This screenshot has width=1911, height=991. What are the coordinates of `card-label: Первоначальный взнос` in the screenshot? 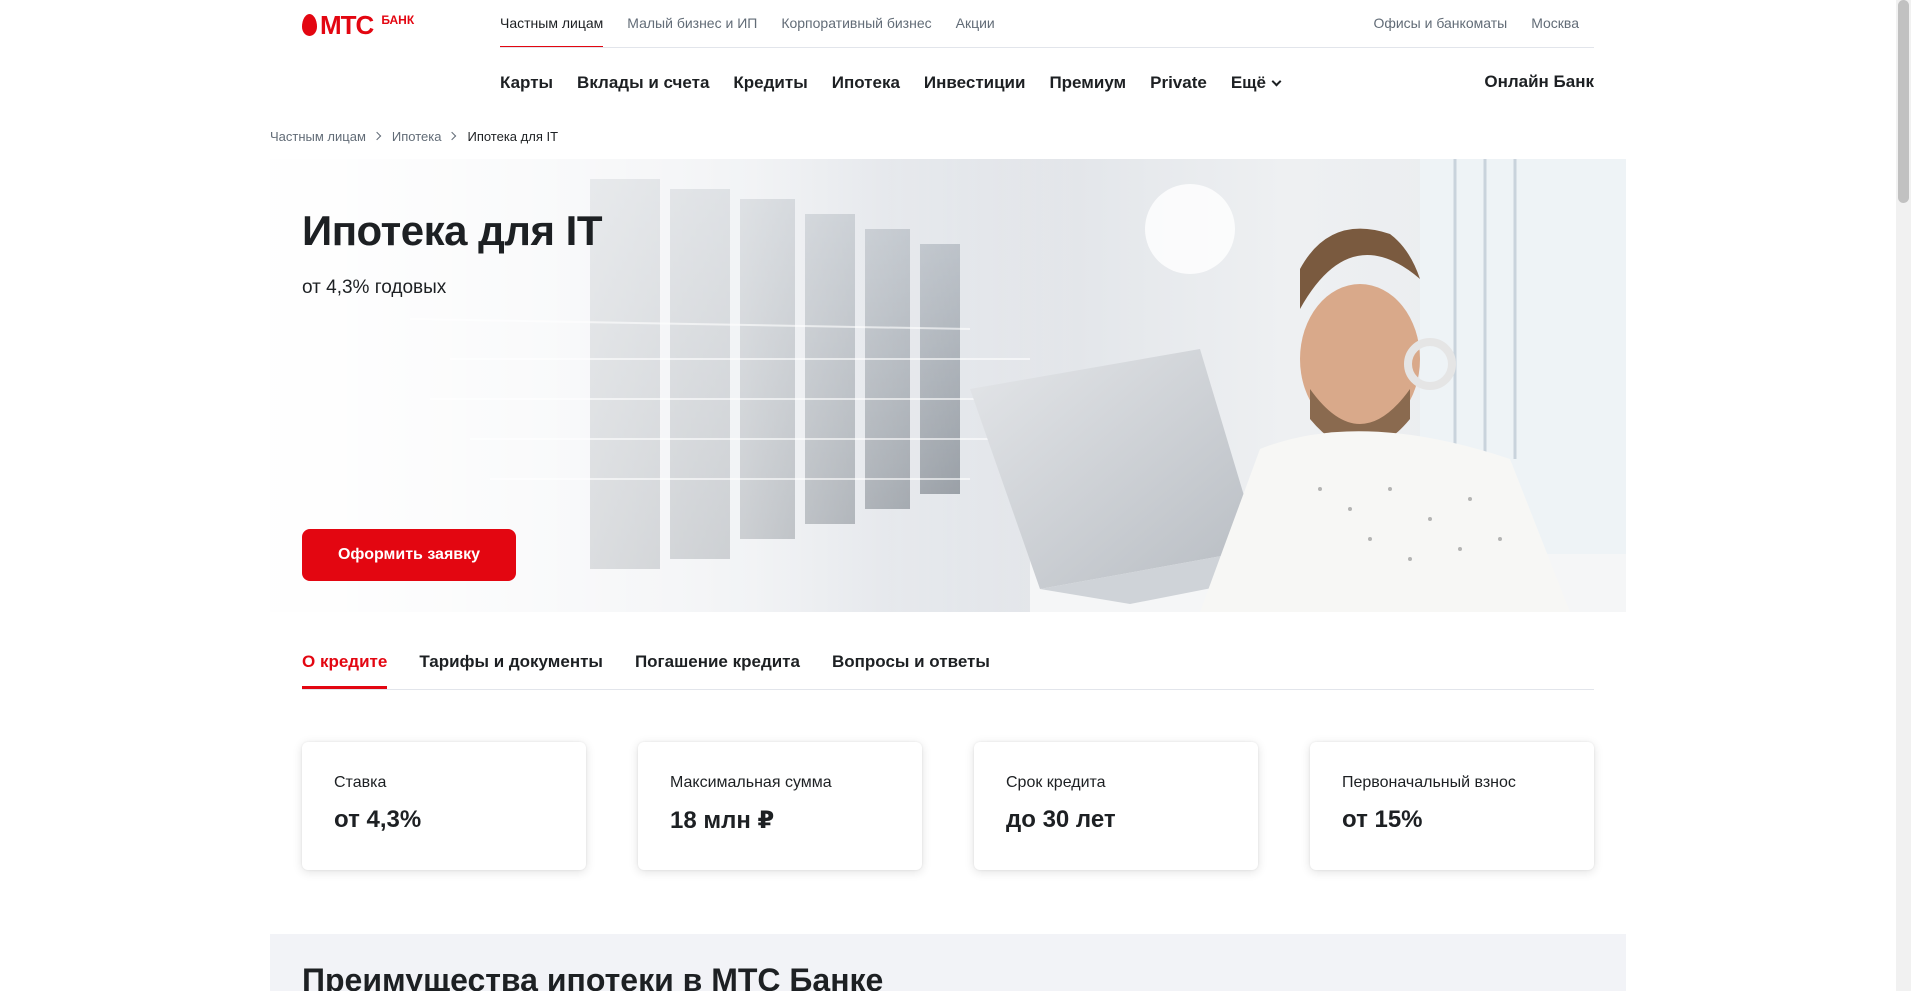 It's located at (1429, 782).